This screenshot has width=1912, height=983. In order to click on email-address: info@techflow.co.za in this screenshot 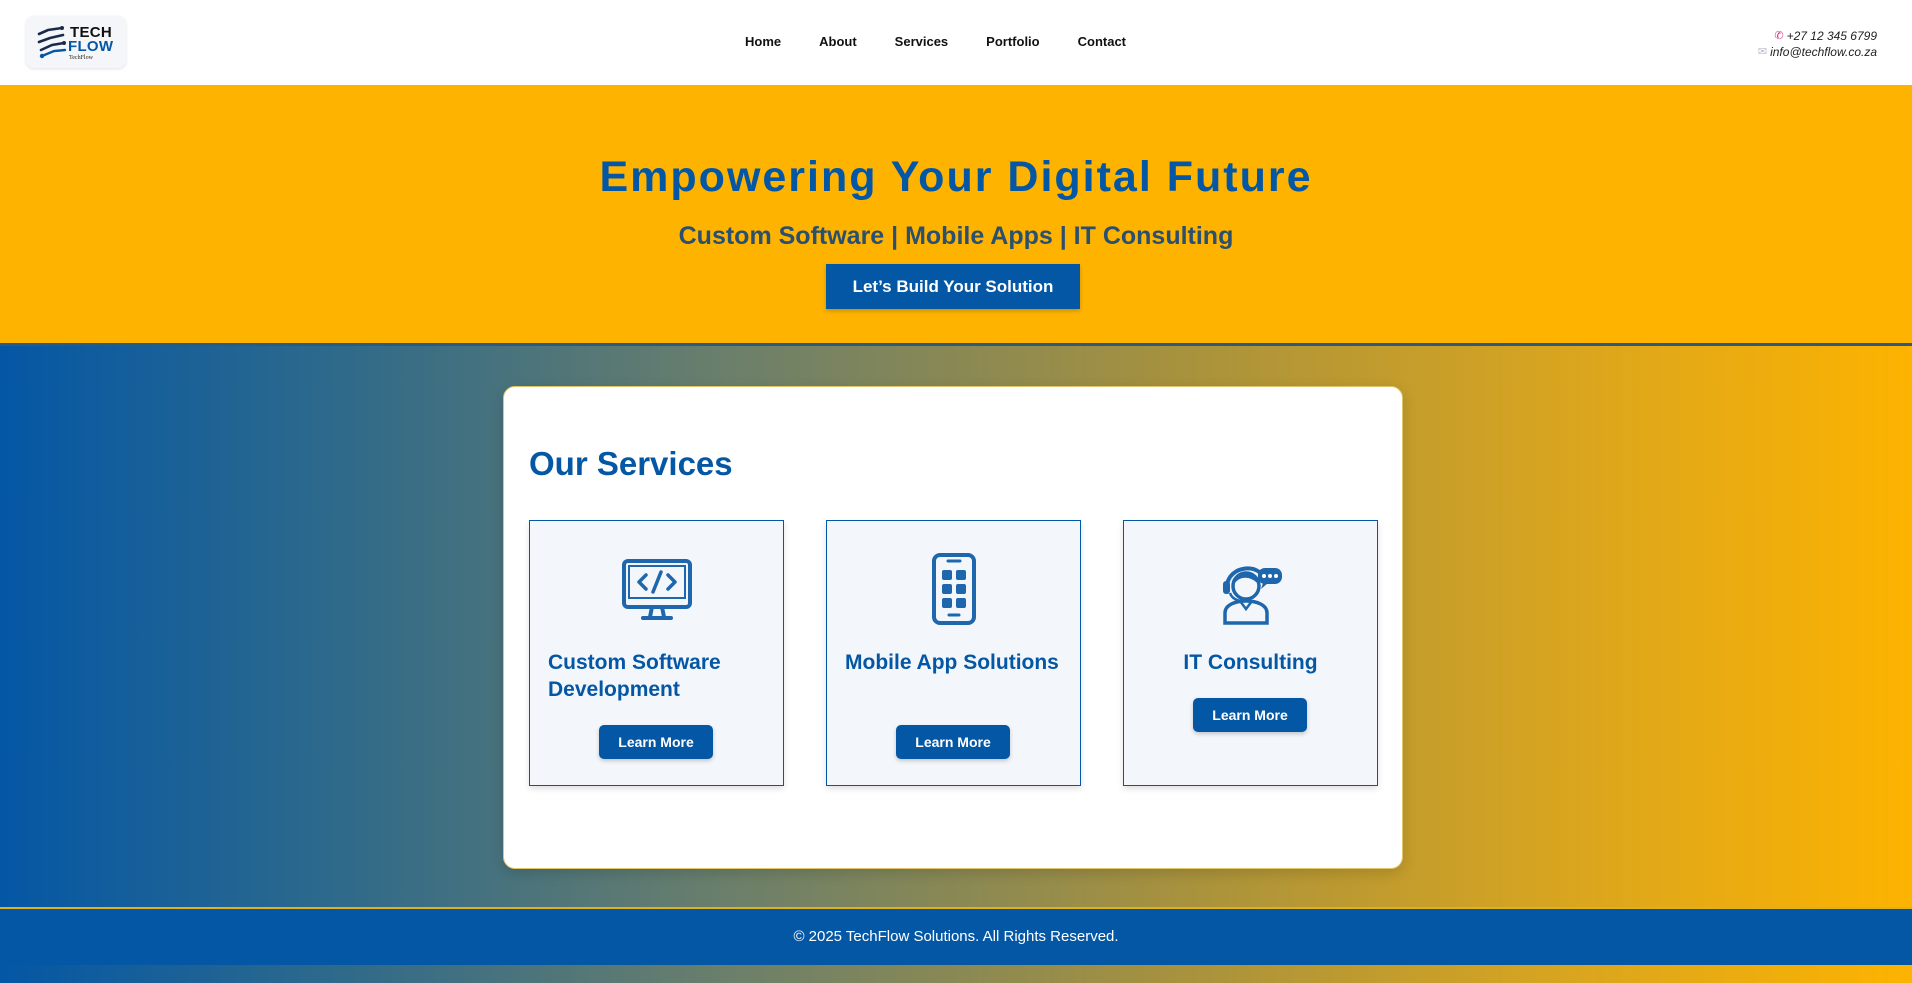, I will do `click(1823, 52)`.